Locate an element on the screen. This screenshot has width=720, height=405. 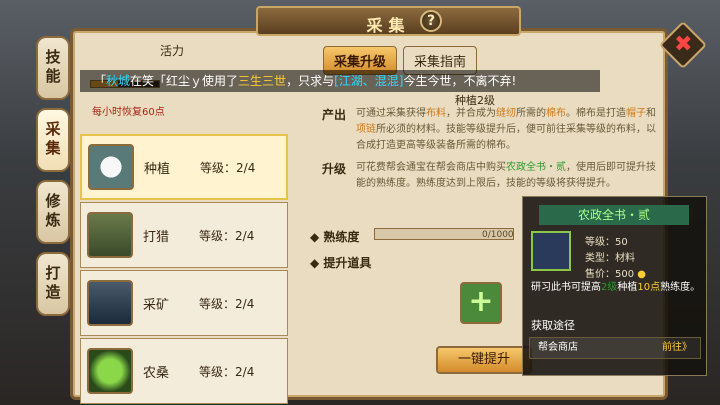
one-click-upgrade-button: 一键提升 is located at coordinates (484, 360).